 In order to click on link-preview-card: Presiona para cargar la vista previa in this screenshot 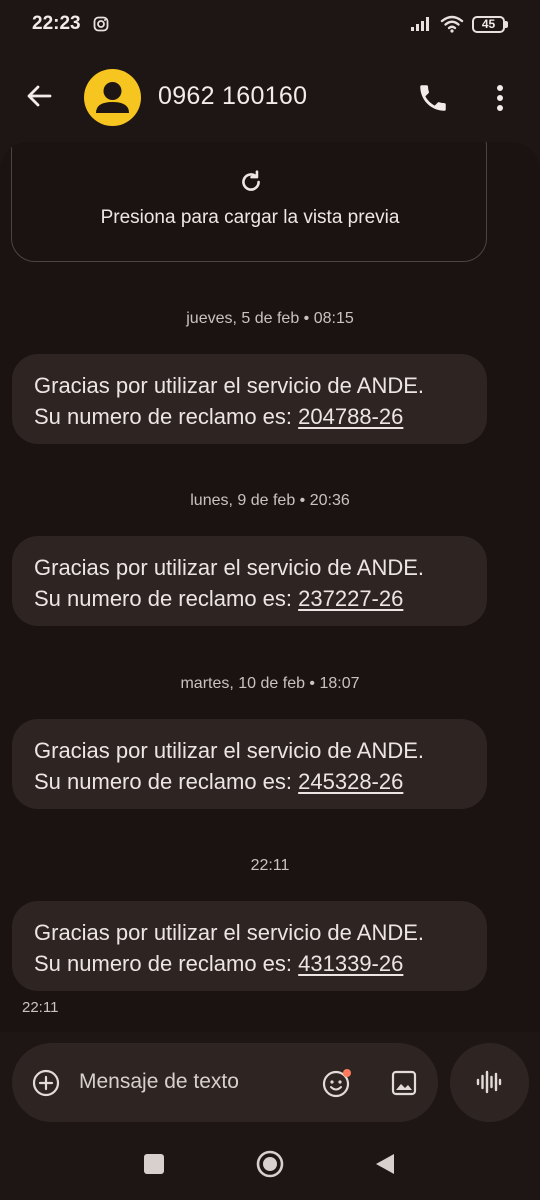, I will do `click(249, 202)`.